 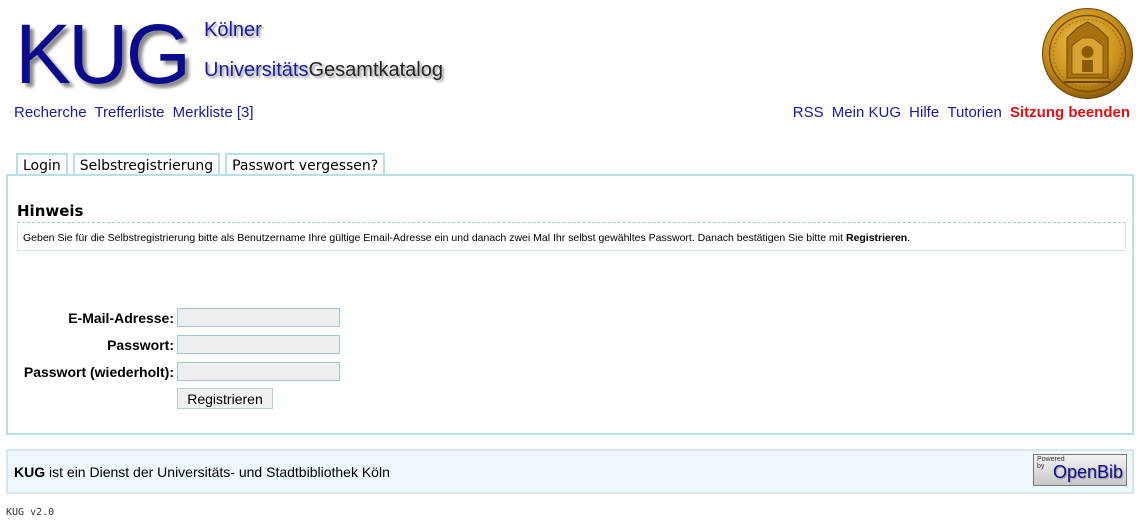 What do you see at coordinates (121, 318) in the screenshot?
I see `email-label: E-Mail-Adresse:` at bounding box center [121, 318].